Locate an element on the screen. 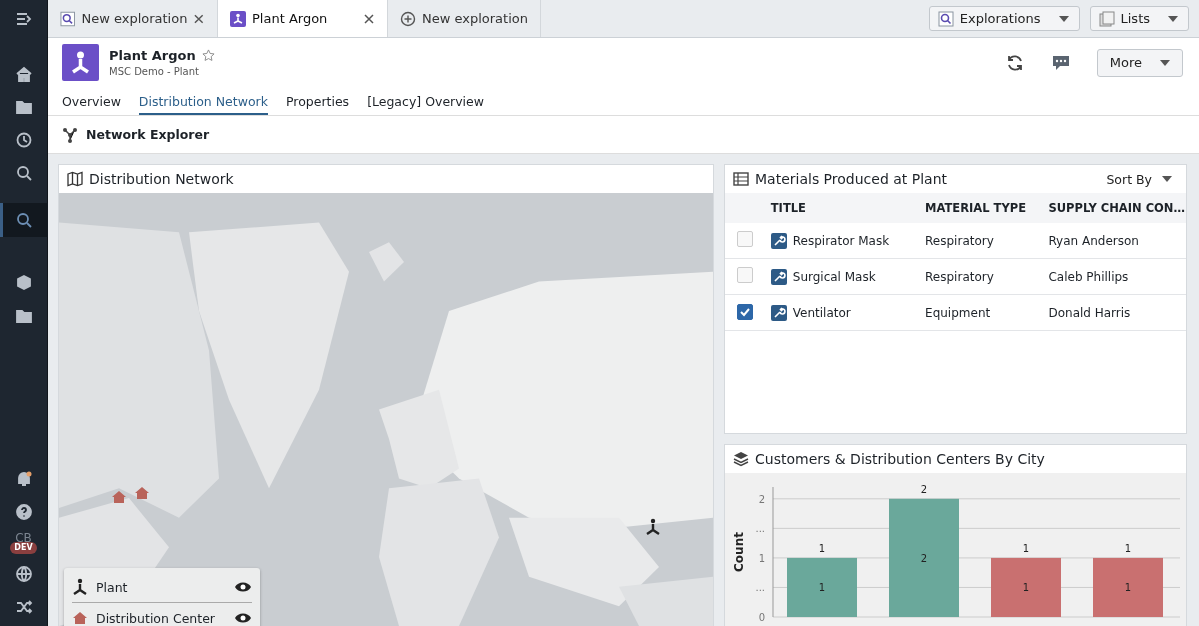  value-label: 2 is located at coordinates (924, 558).